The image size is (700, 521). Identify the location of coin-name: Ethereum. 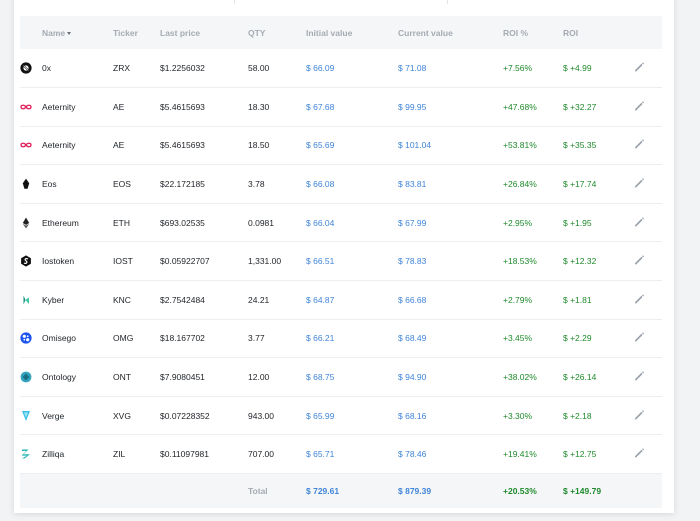
(60, 222).